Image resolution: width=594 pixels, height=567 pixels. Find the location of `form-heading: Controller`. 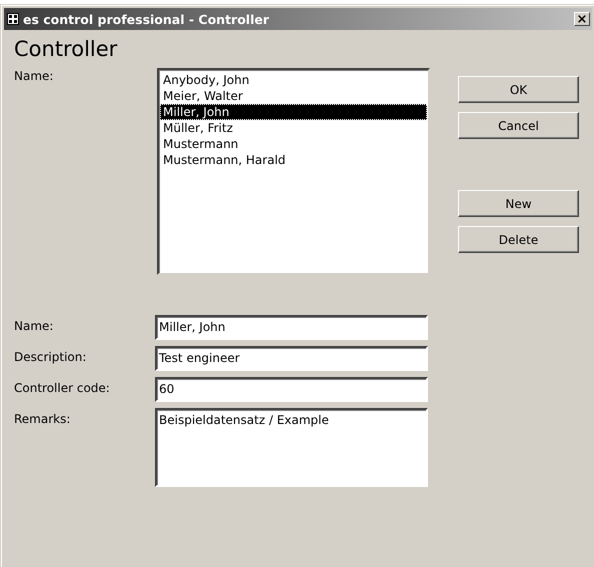

form-heading: Controller is located at coordinates (66, 50).